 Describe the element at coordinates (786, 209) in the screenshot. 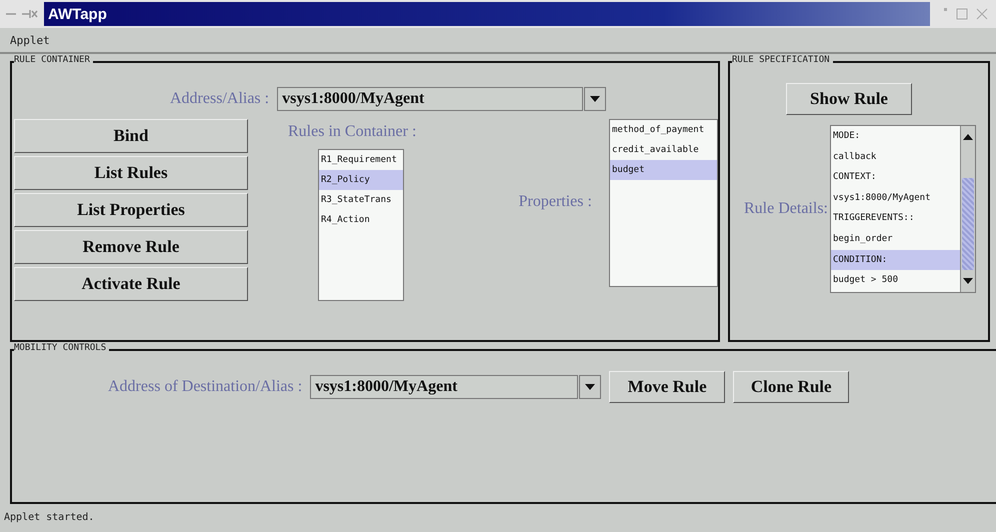

I see `rule-details-label: Rule Details:` at that location.